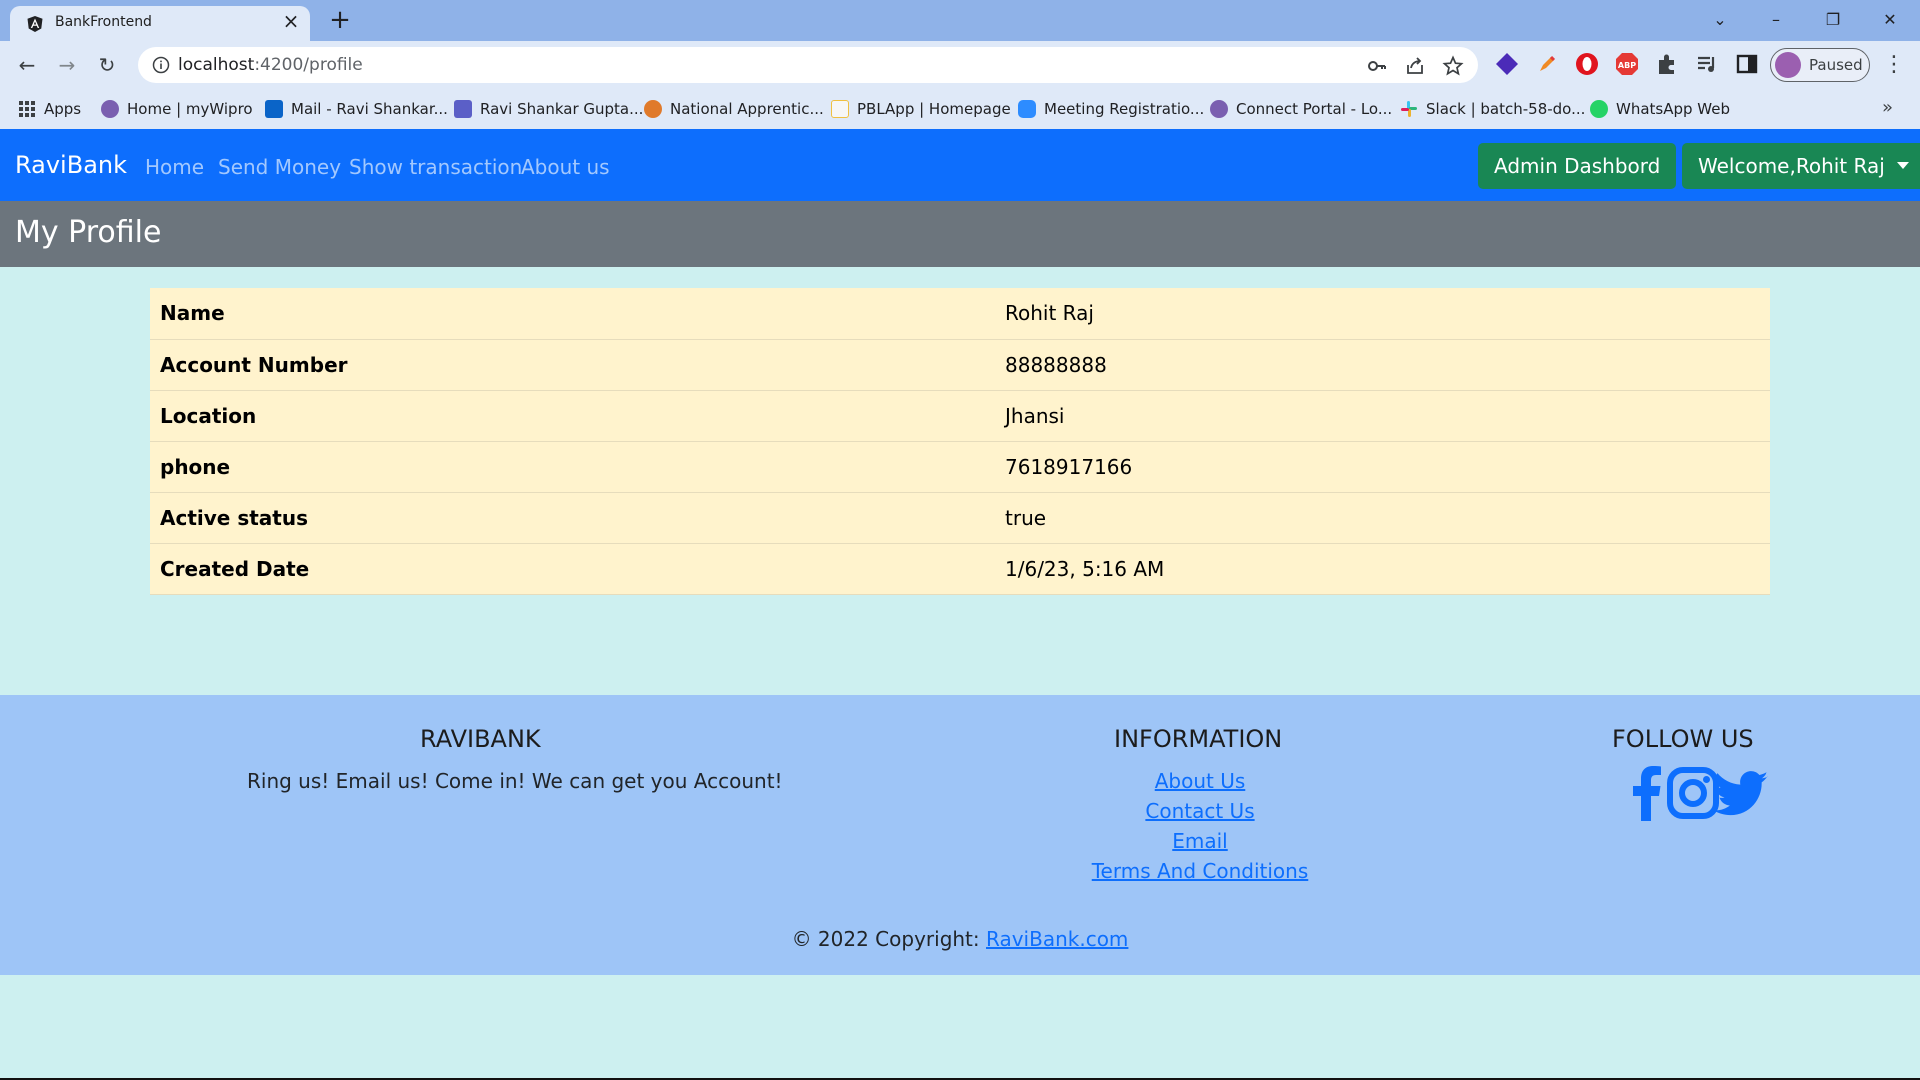  What do you see at coordinates (1887, 107) in the screenshot?
I see `more-bookmarks-icon: »` at bounding box center [1887, 107].